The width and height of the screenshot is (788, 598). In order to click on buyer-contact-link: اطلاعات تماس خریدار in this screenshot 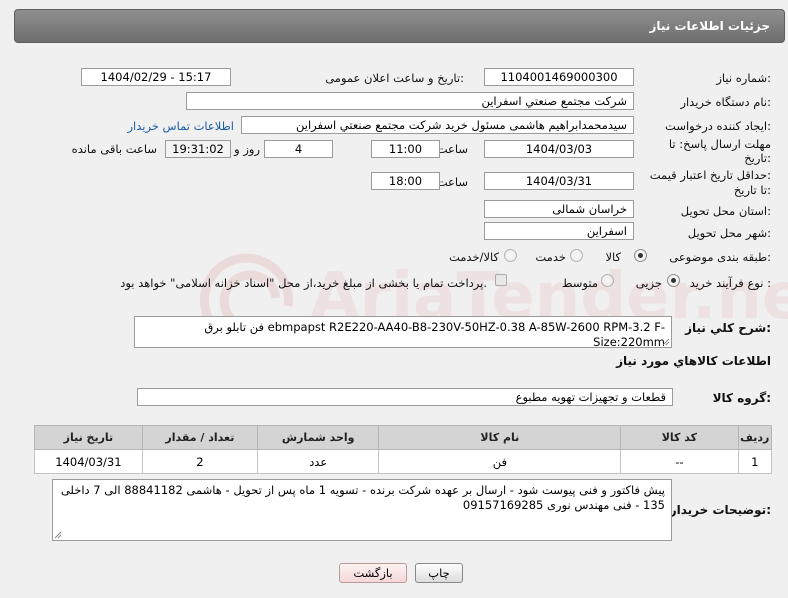, I will do `click(180, 126)`.